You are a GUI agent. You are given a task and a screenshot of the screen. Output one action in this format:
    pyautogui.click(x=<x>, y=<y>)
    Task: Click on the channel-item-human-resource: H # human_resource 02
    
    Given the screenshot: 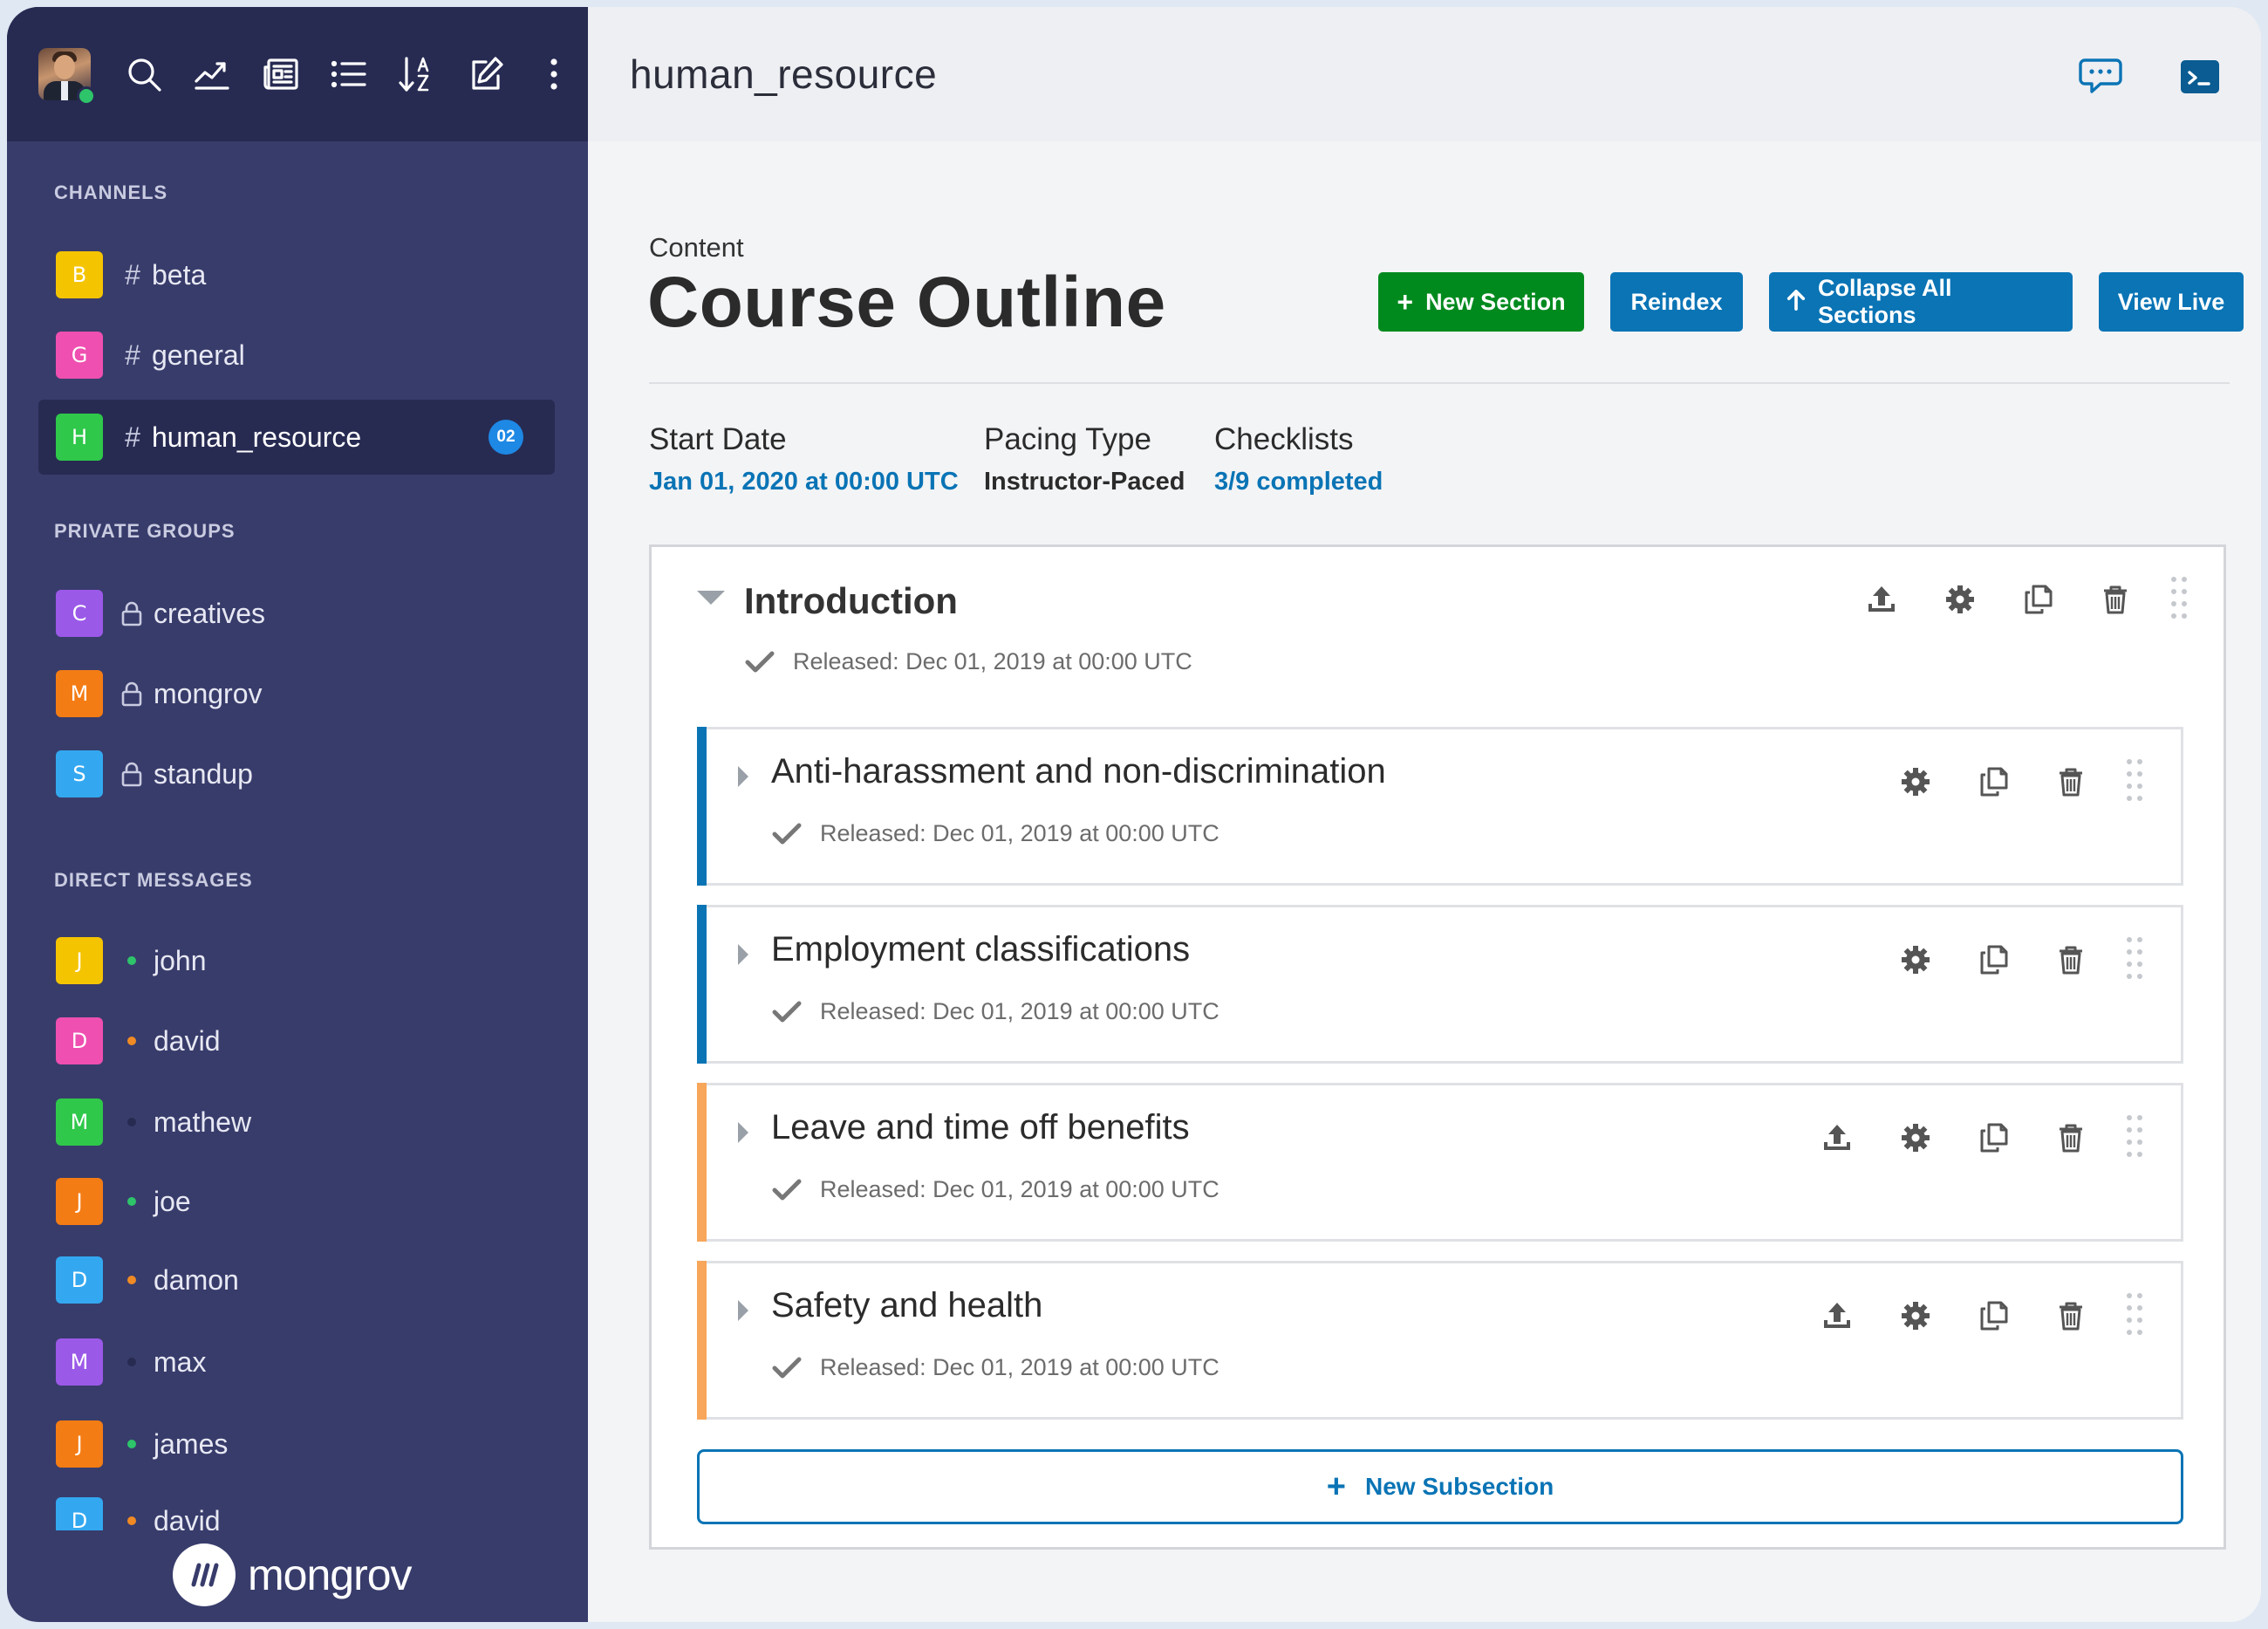 What is the action you would take?
    pyautogui.click(x=297, y=438)
    